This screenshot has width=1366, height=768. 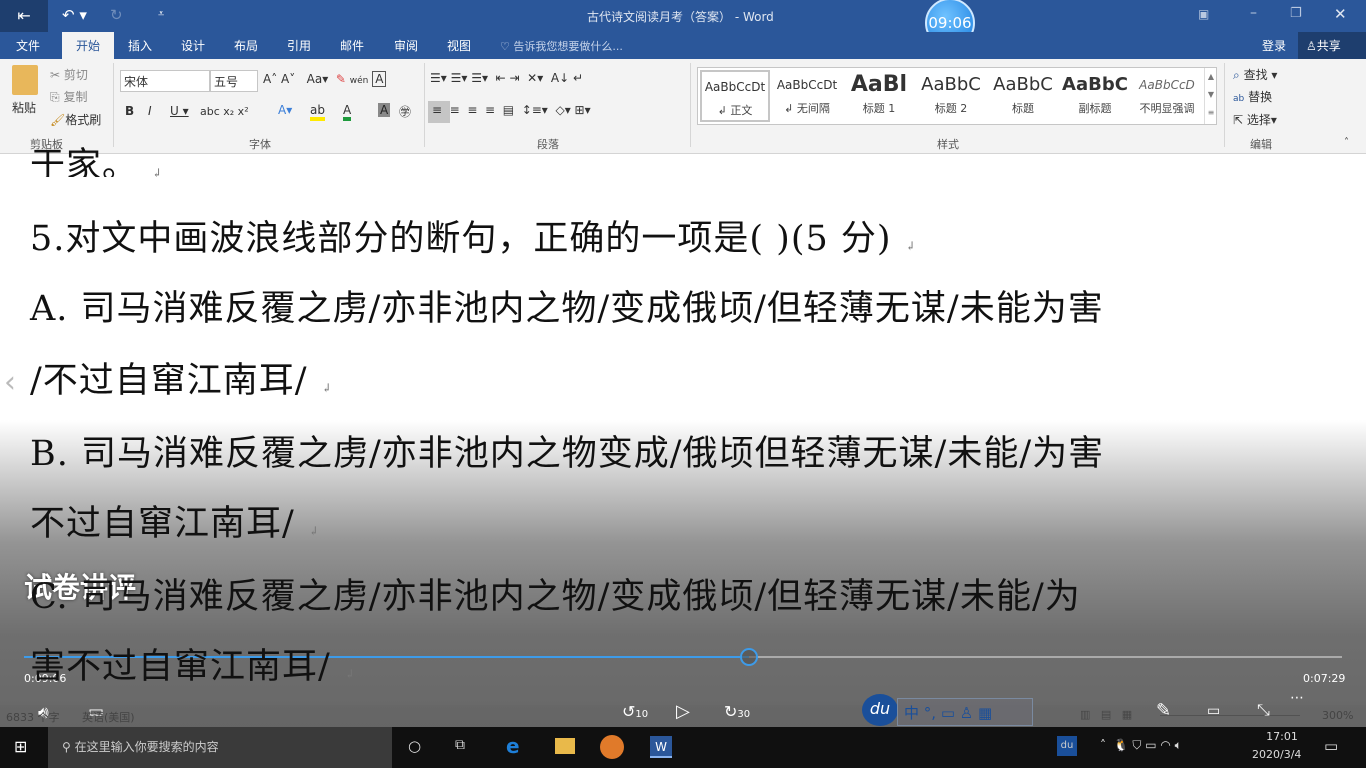 I want to click on scissors-icon: ✂, so click(x=55, y=75).